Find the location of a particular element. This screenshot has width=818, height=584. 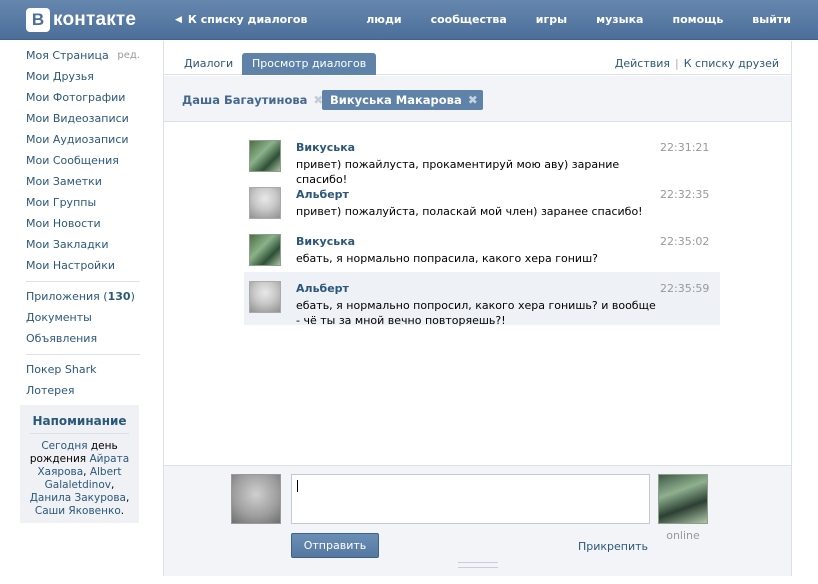

actions-link: Действия is located at coordinates (642, 63).